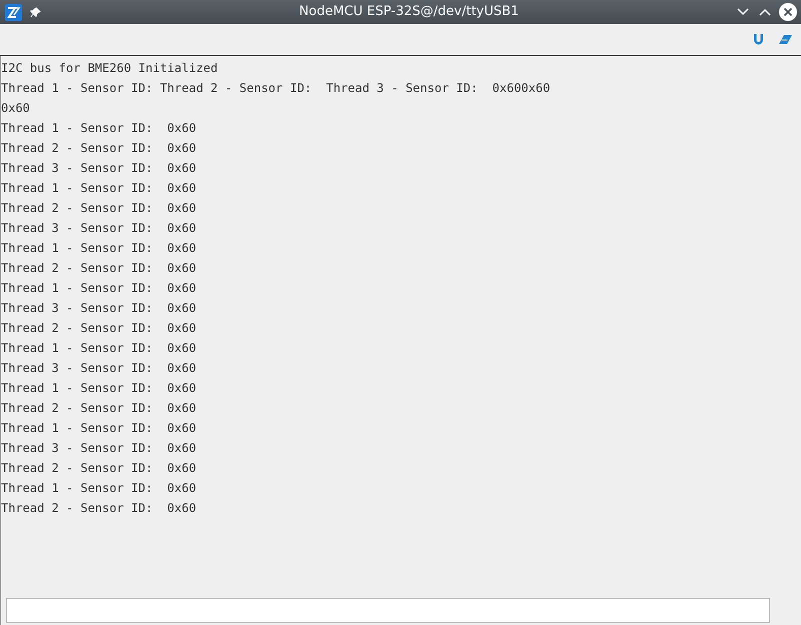 The height and width of the screenshot is (625, 801). Describe the element at coordinates (786, 39) in the screenshot. I see `eraser-icon` at that location.